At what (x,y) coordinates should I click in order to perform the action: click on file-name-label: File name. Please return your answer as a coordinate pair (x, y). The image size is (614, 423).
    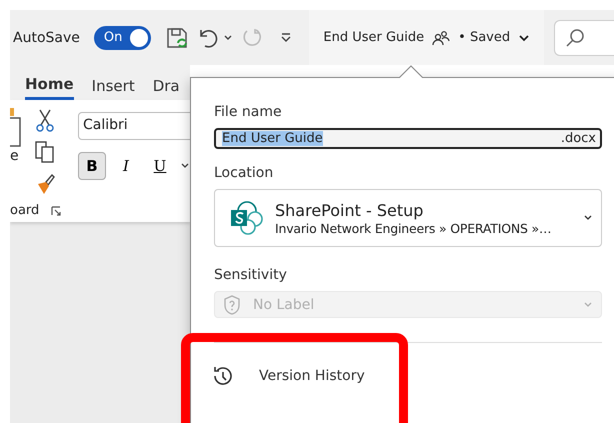
    Looking at the image, I should click on (248, 112).